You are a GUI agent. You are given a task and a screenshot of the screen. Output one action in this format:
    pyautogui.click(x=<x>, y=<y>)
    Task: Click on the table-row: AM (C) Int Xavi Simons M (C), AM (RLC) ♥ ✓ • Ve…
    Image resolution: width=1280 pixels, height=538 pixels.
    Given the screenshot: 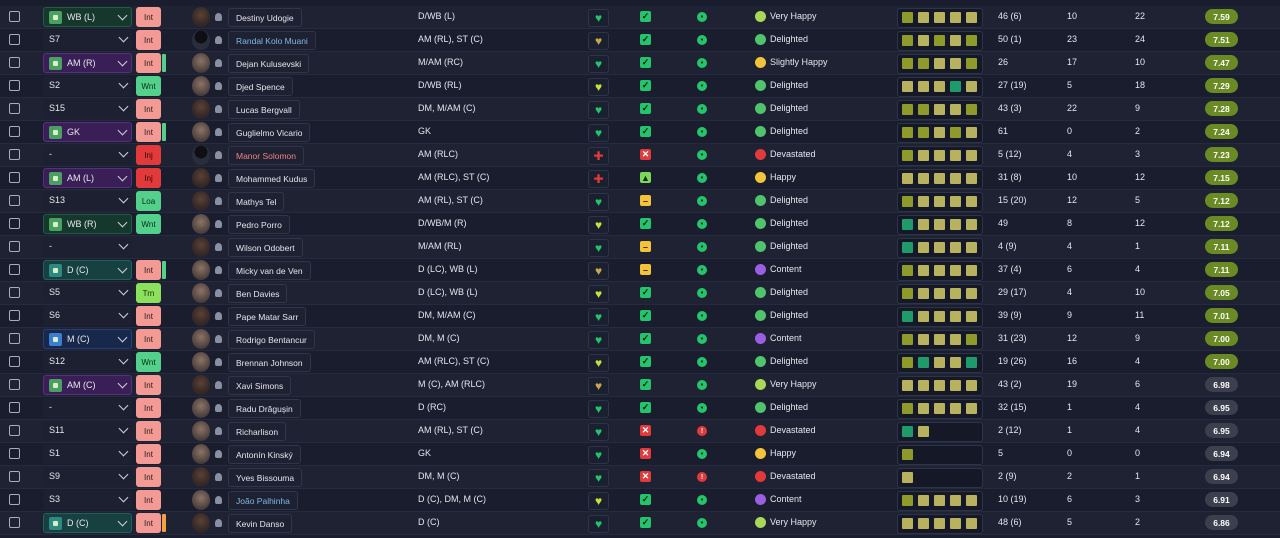 What is the action you would take?
    pyautogui.click(x=640, y=385)
    